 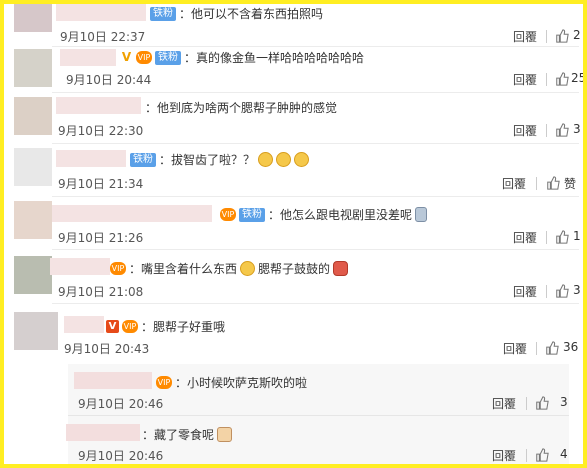 I want to click on reply-item: ：藏了零食呢 9月10日 20:46 回覆 4, so click(x=317, y=440).